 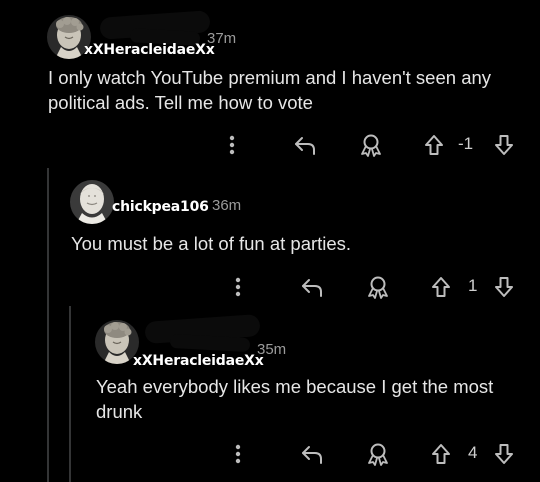 I want to click on redaction-scribble, so click(x=210, y=343).